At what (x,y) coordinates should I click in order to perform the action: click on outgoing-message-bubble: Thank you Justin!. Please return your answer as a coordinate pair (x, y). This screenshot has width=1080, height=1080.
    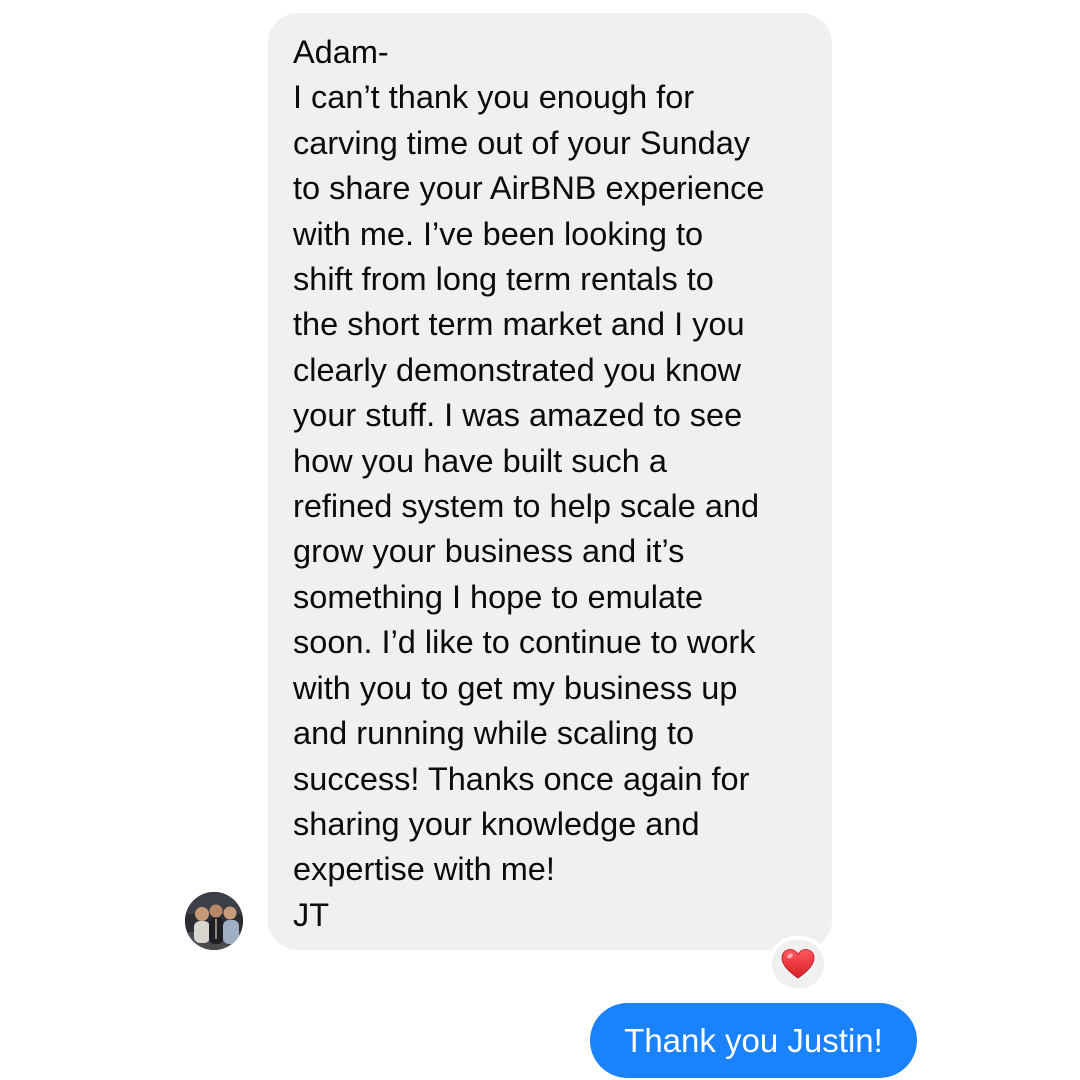
    Looking at the image, I should click on (753, 1040).